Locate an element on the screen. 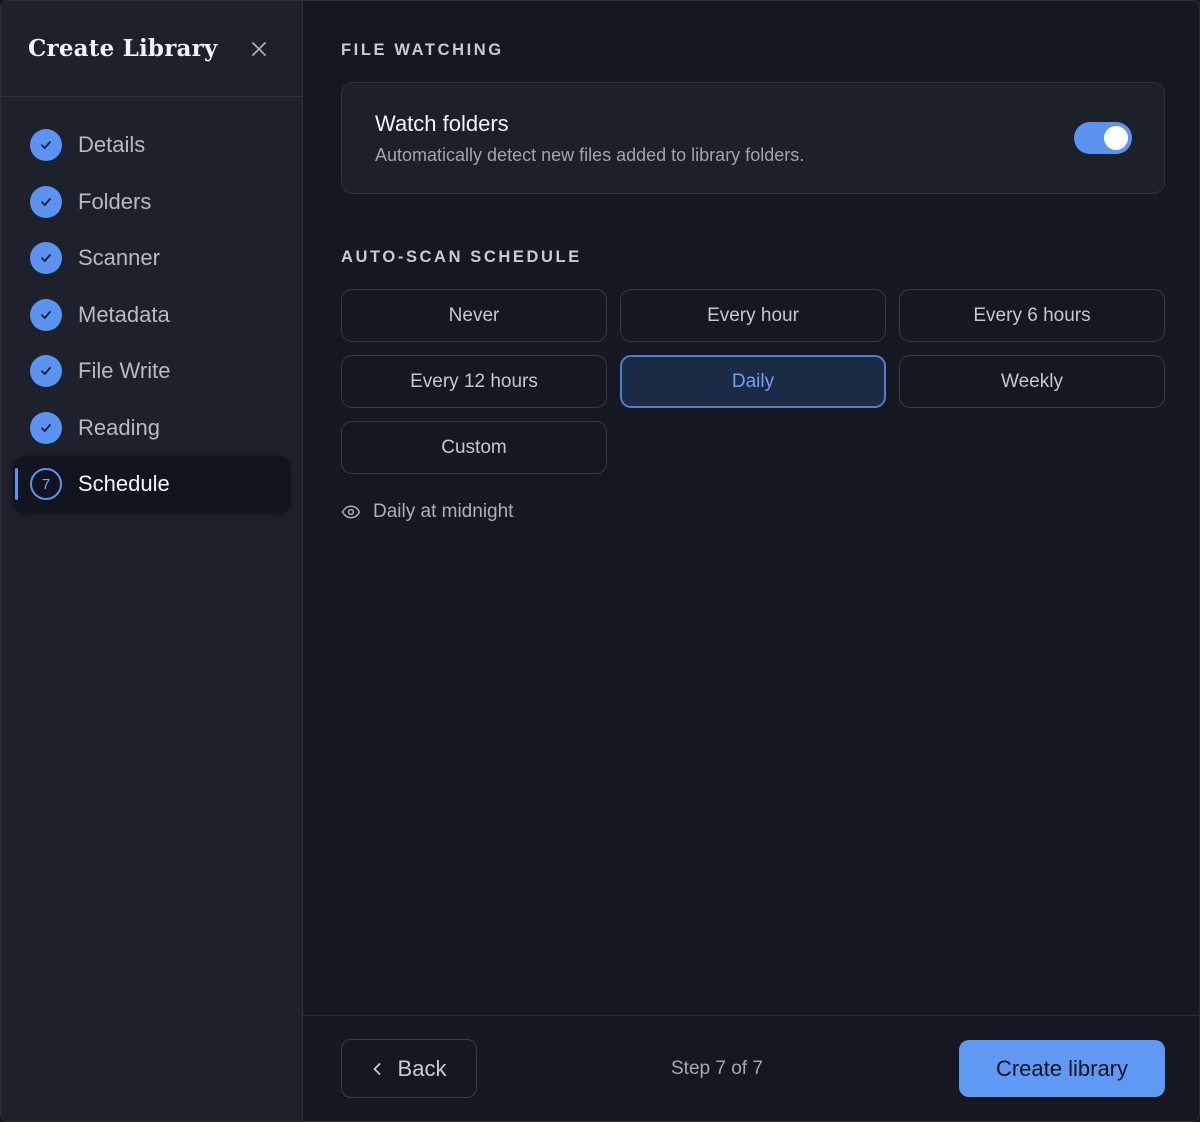 Image resolution: width=1200 pixels, height=1122 pixels. toggle-knob is located at coordinates (1116, 138).